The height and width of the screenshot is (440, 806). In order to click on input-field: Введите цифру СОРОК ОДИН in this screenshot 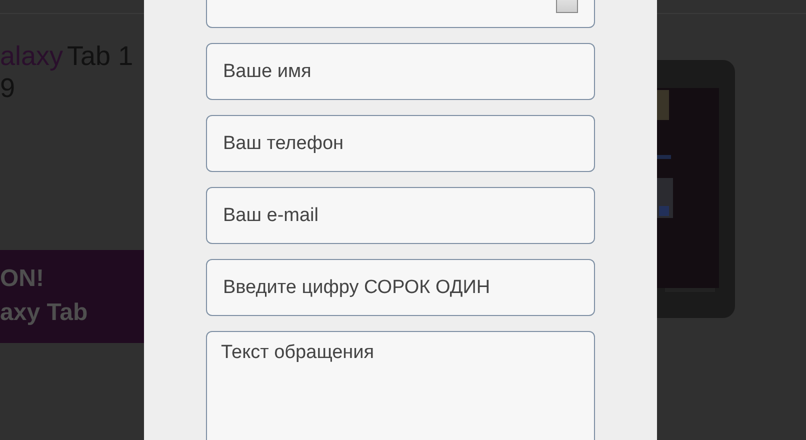, I will do `click(400, 287)`.